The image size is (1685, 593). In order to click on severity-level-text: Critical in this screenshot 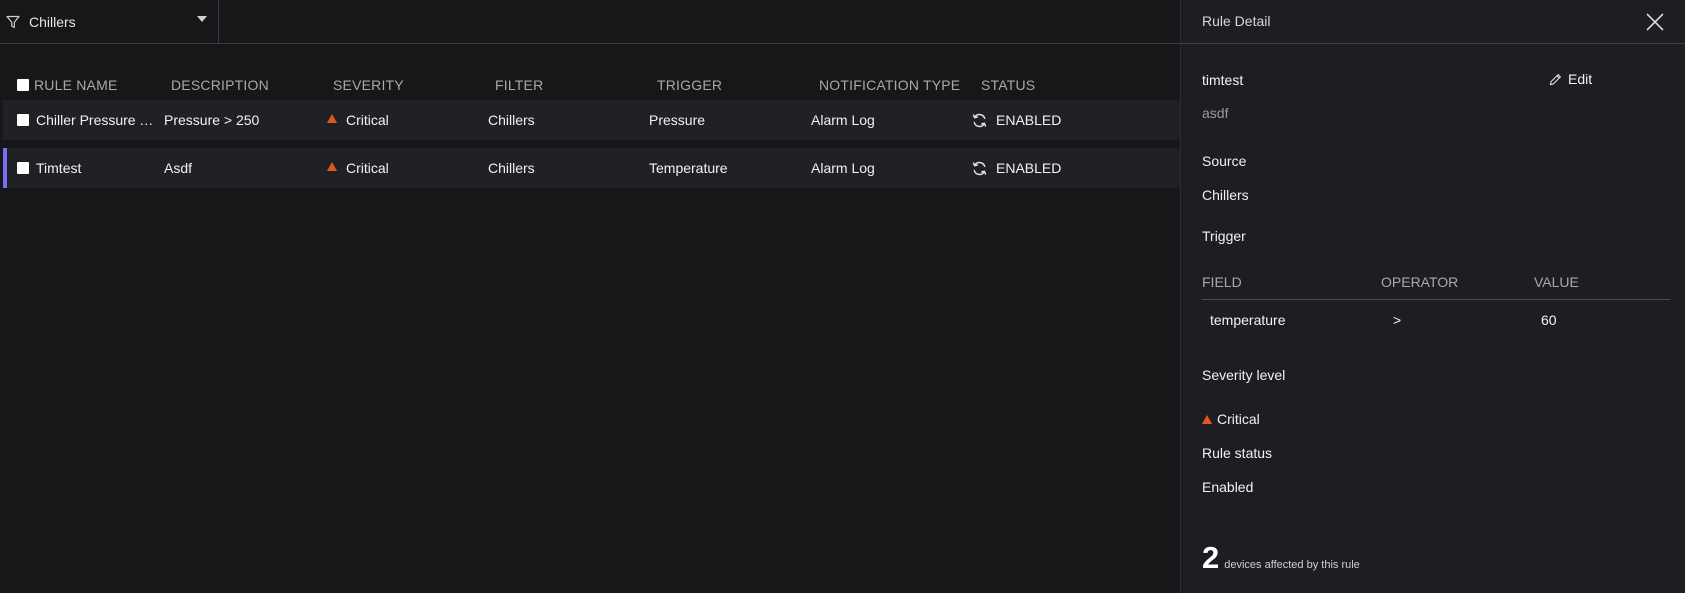, I will do `click(1238, 419)`.